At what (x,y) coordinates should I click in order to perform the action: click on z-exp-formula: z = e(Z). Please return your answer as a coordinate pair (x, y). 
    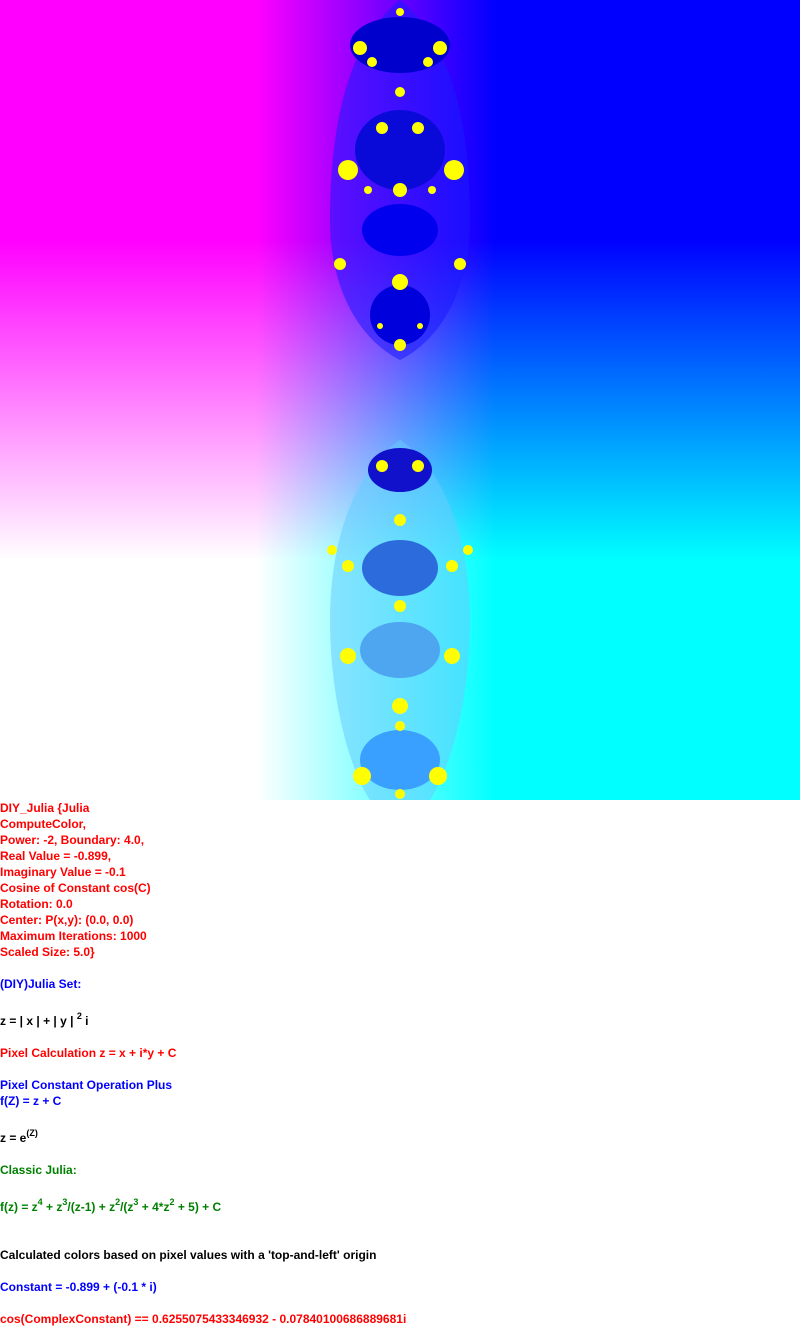
    Looking at the image, I should click on (19, 1137).